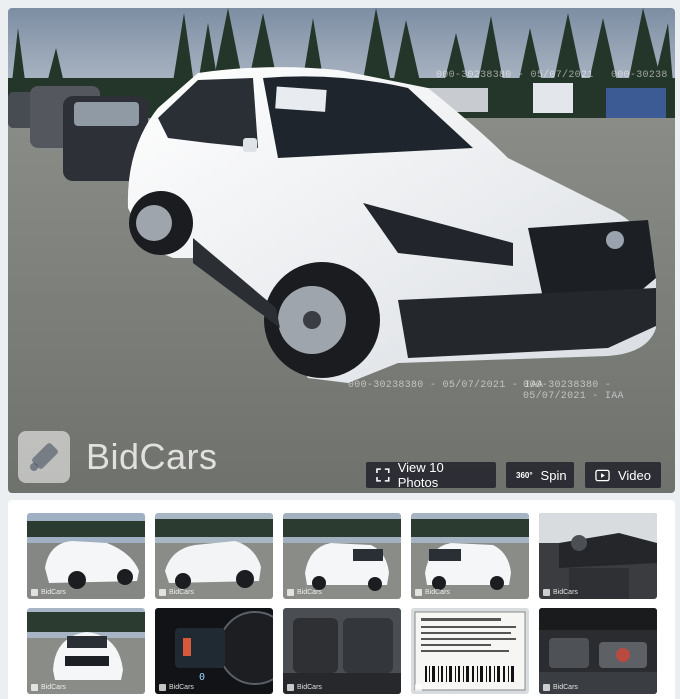 This screenshot has width=680, height=699. I want to click on video-label: Video, so click(634, 475).